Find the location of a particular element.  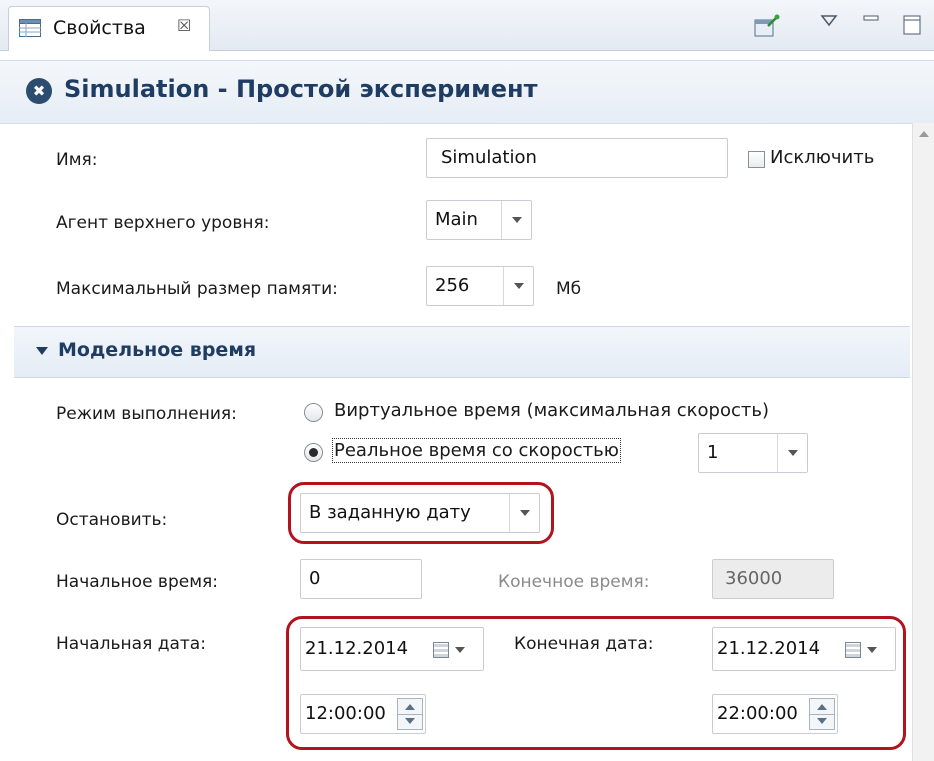

start-clock-value: 12:00:00 is located at coordinates (345, 713).